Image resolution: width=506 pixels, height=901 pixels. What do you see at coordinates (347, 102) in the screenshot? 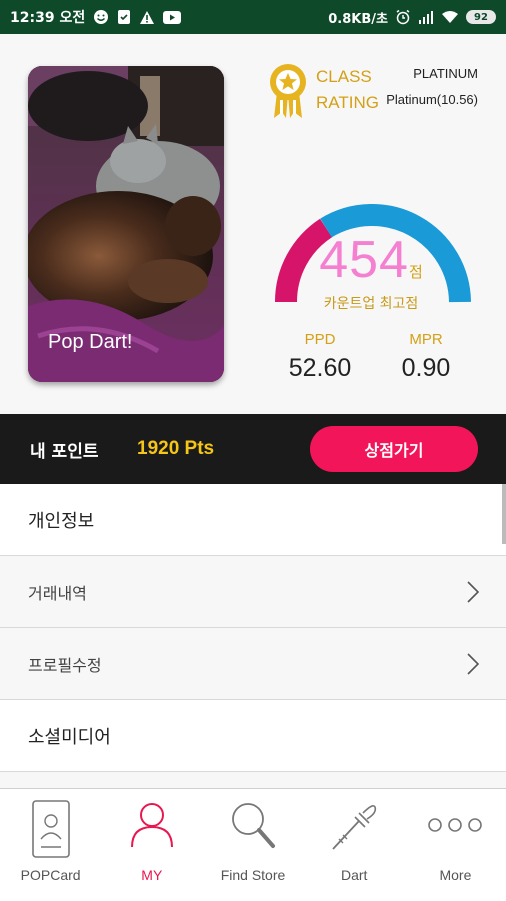
I see `class-label-line2: RATING` at bounding box center [347, 102].